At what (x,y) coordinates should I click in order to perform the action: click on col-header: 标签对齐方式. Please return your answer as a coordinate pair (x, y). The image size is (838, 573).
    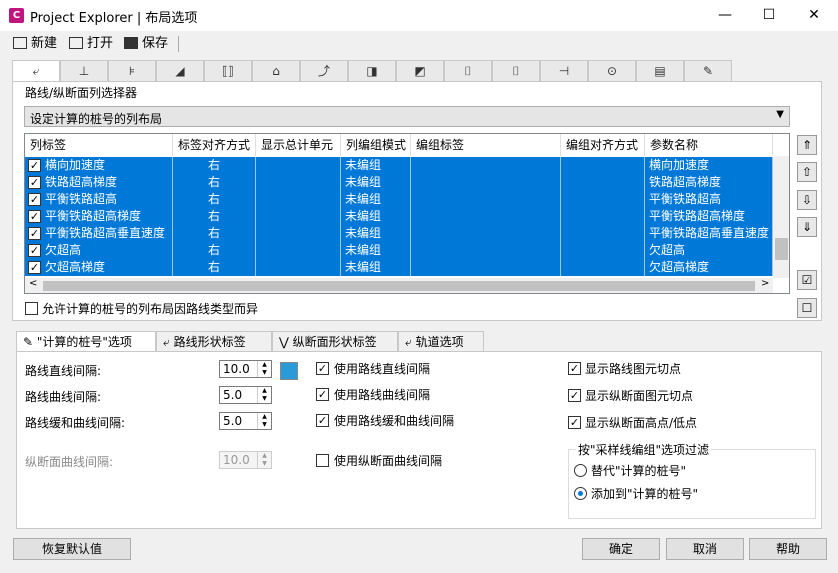
    Looking at the image, I should click on (214, 145).